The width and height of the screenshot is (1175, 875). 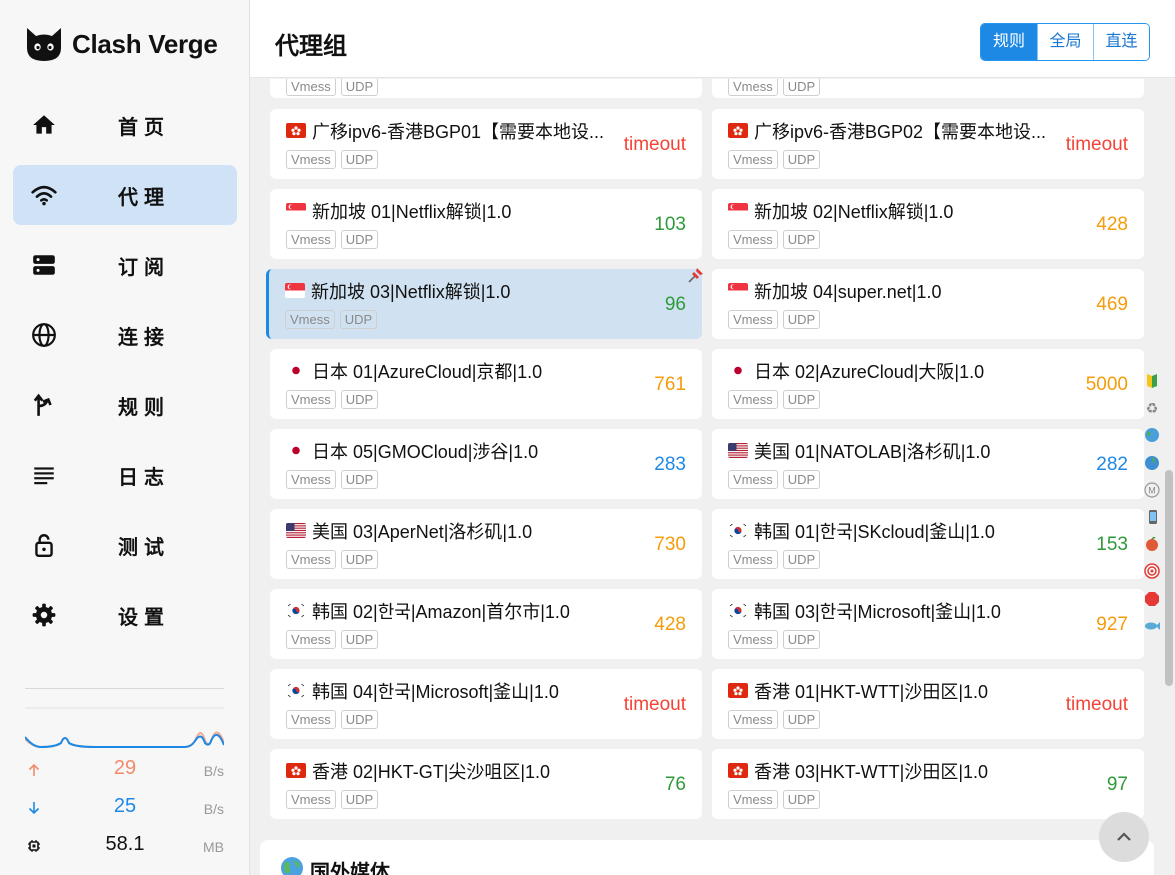 What do you see at coordinates (213, 771) in the screenshot?
I see `upload-unit: B/s` at bounding box center [213, 771].